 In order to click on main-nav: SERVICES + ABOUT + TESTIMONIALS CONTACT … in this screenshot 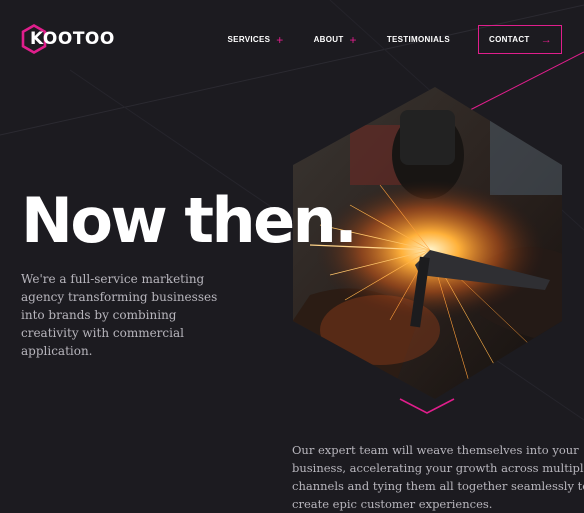, I will do `click(395, 39)`.